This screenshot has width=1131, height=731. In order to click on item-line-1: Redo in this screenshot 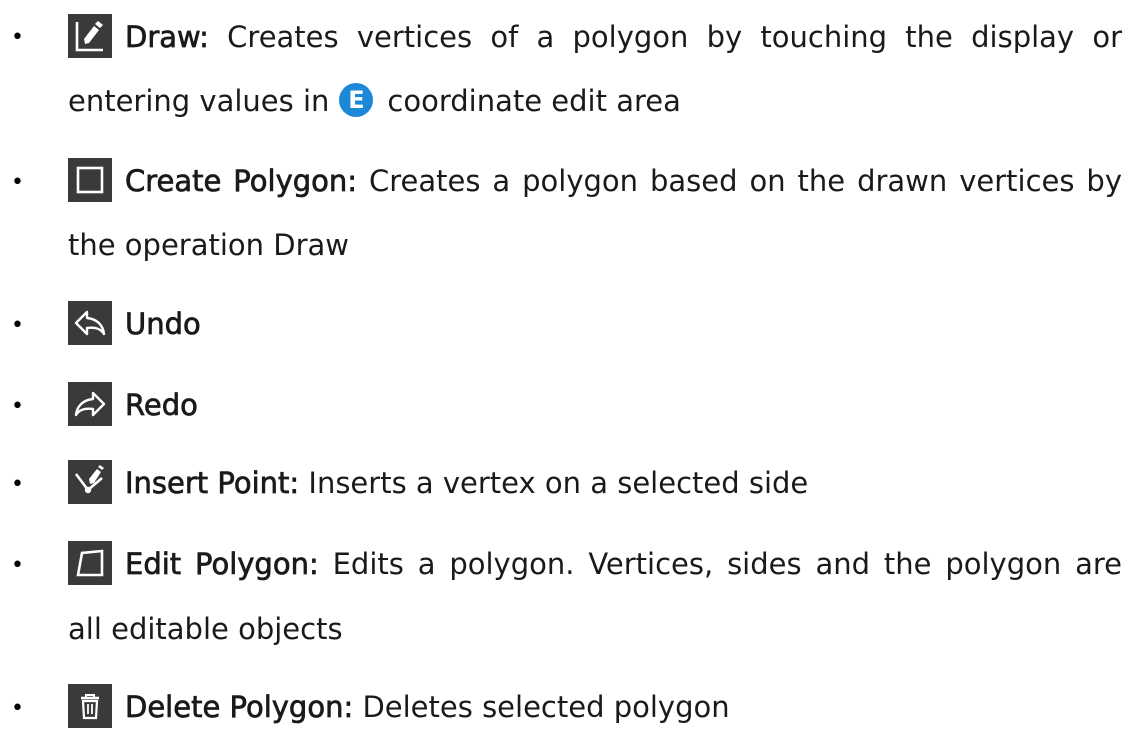, I will do `click(133, 405)`.